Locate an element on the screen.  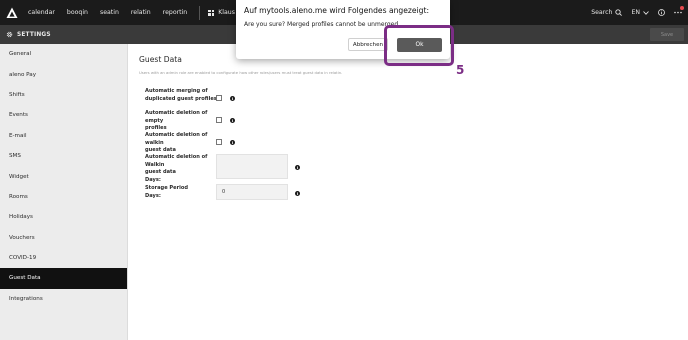
delete-walkin-label: Automatic deletion of walkin guest data is located at coordinates (176, 143).